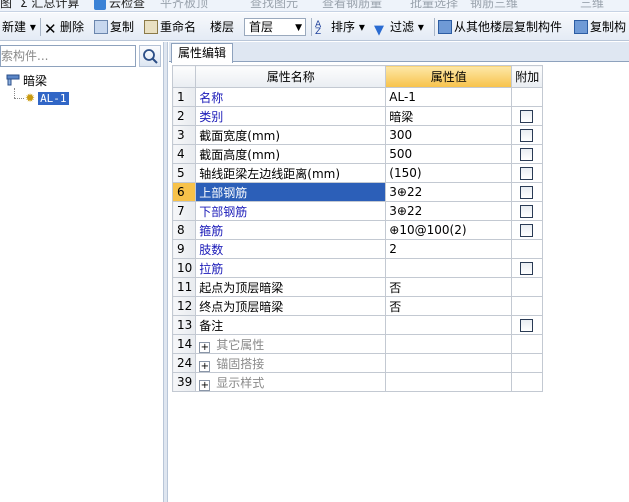 The width and height of the screenshot is (629, 502). Describe the element at coordinates (274, 5) in the screenshot. I see `find-element-button: 查找图元` at that location.